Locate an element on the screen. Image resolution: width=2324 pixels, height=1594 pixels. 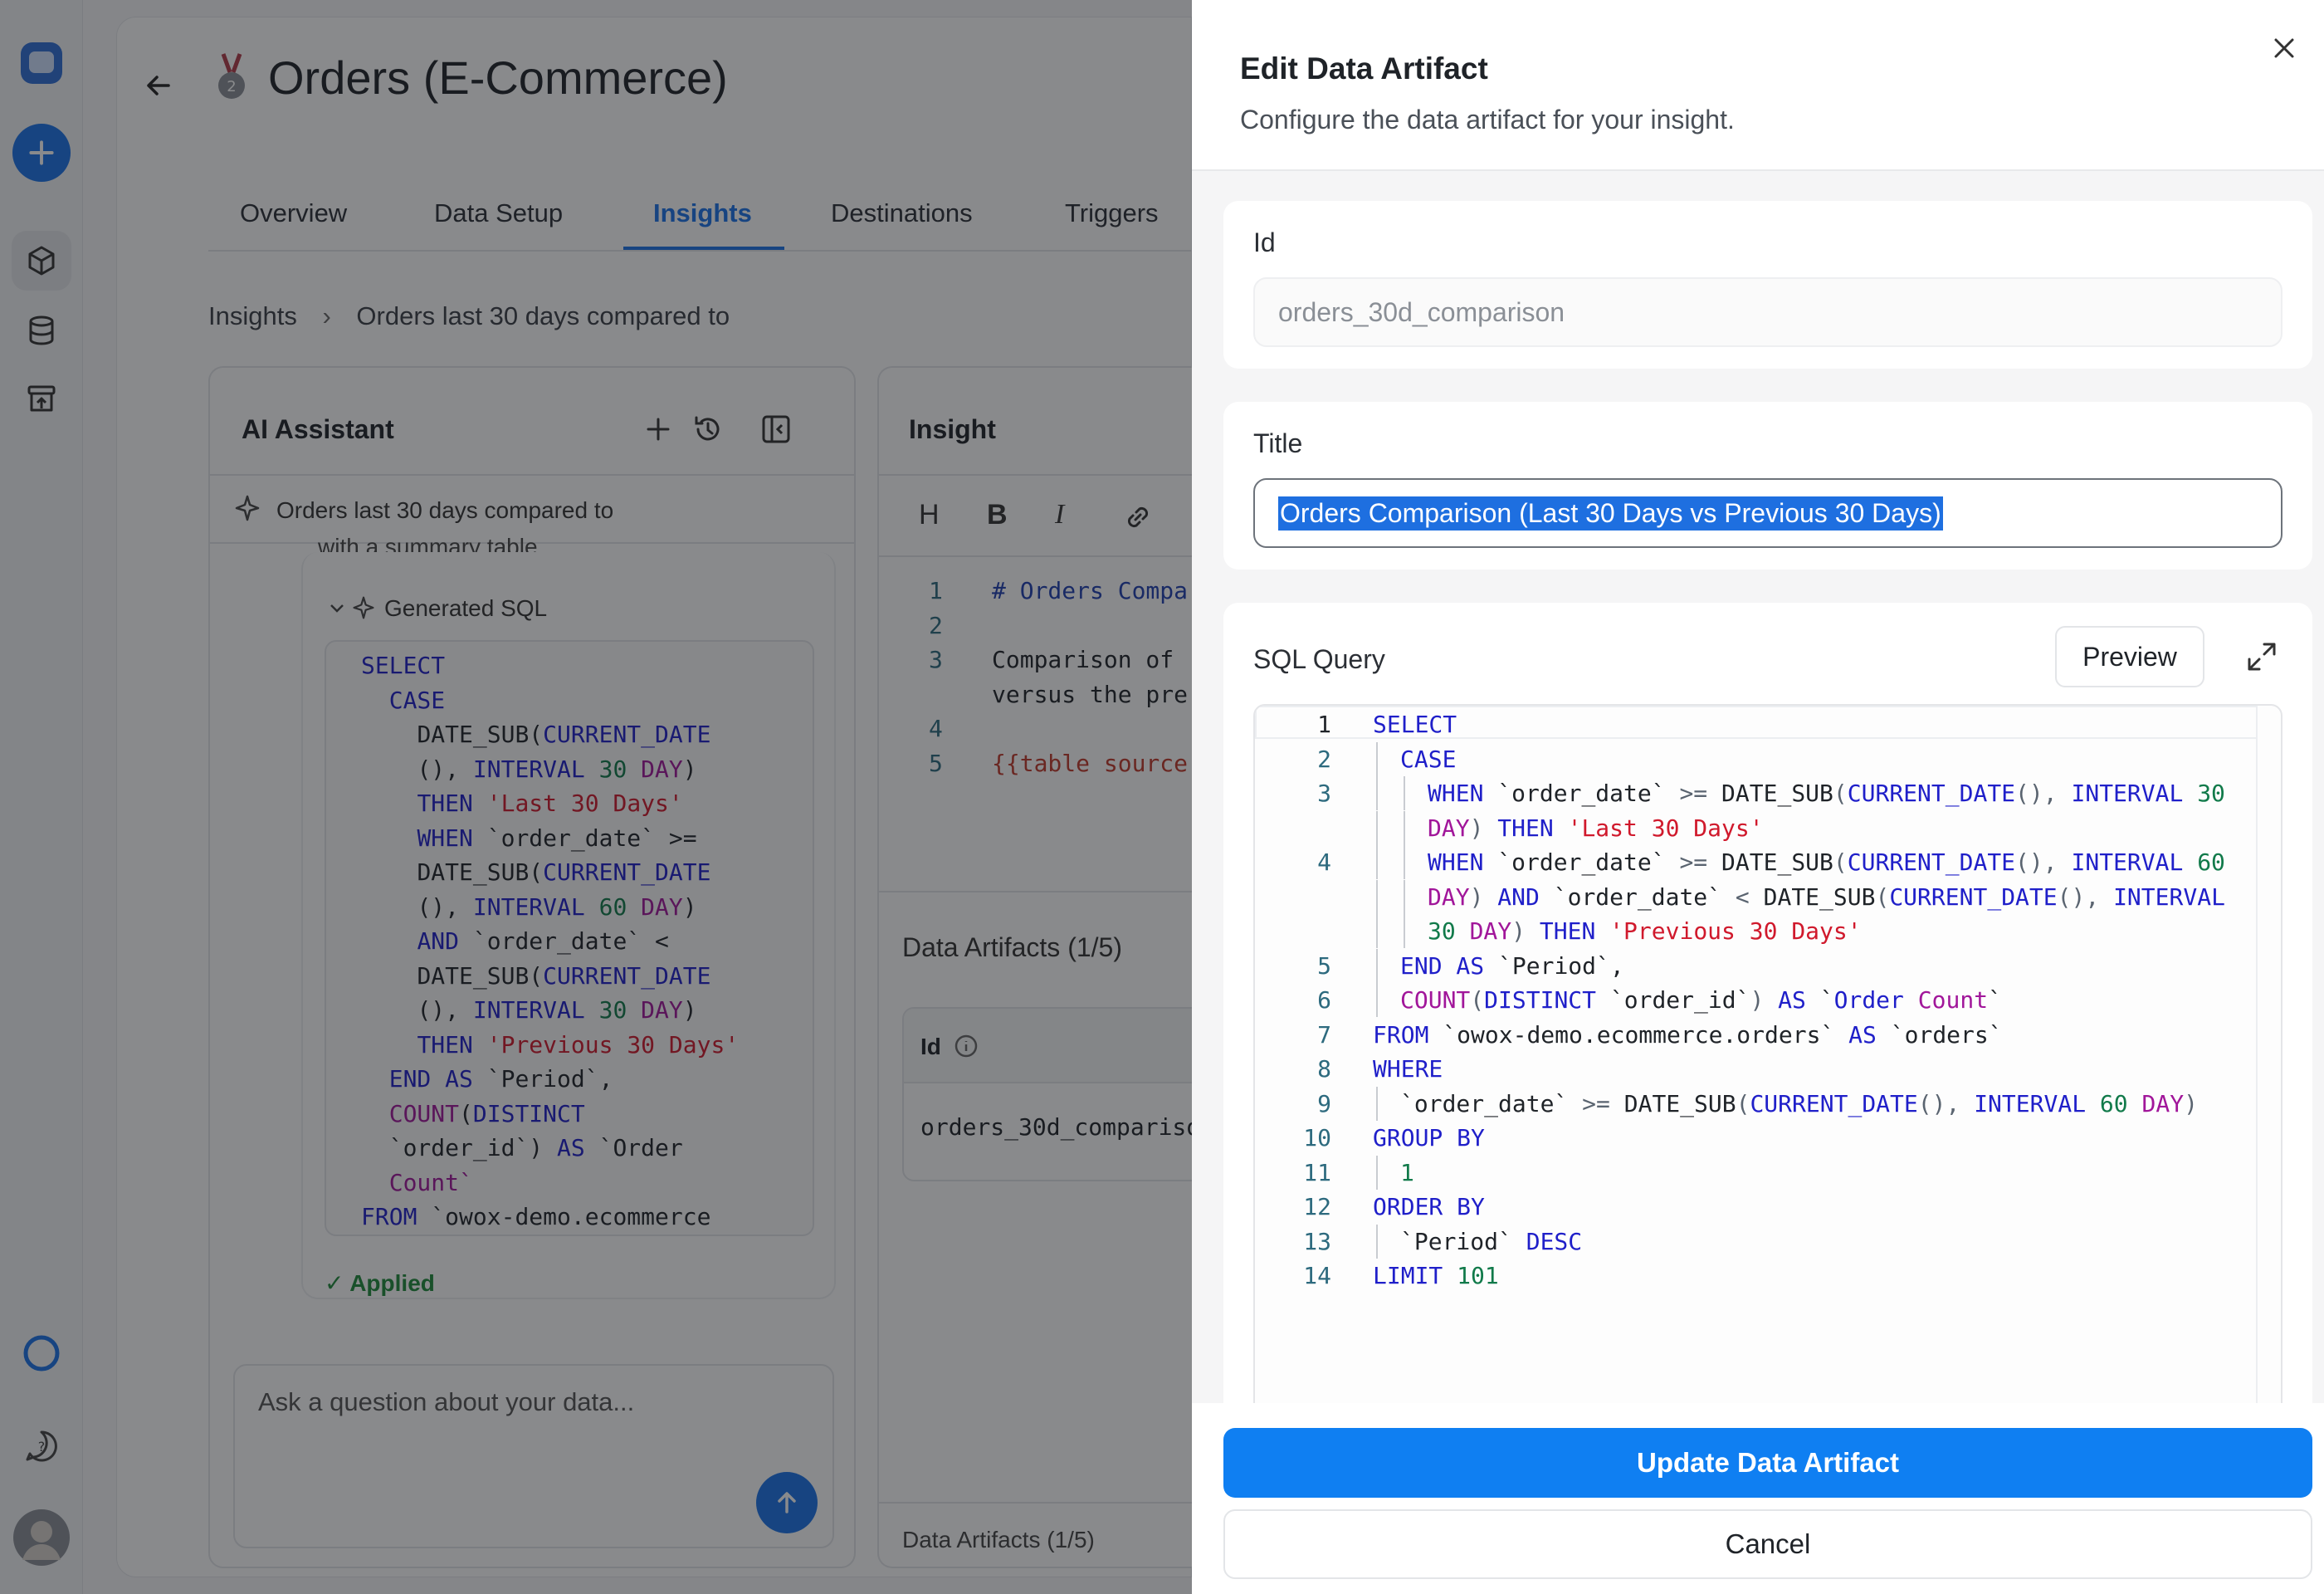
line-number: 11 is located at coordinates (1317, 1172).